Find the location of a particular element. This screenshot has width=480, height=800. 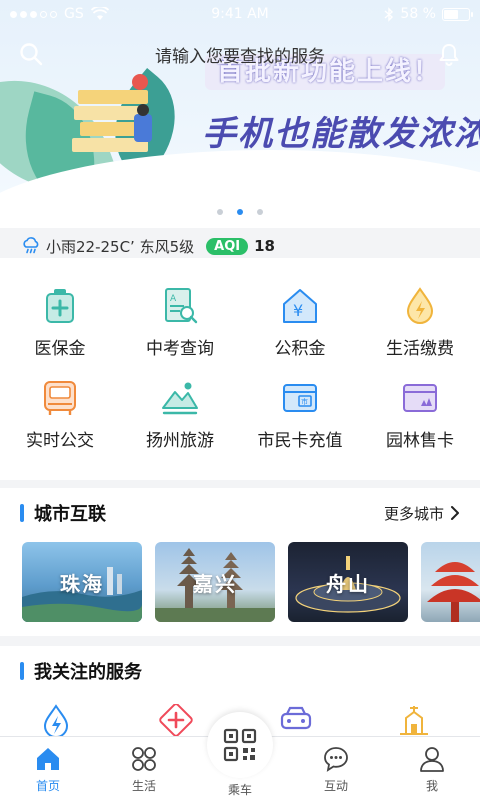

service-realtime-bus: 实时公交 is located at coordinates (60, 406).